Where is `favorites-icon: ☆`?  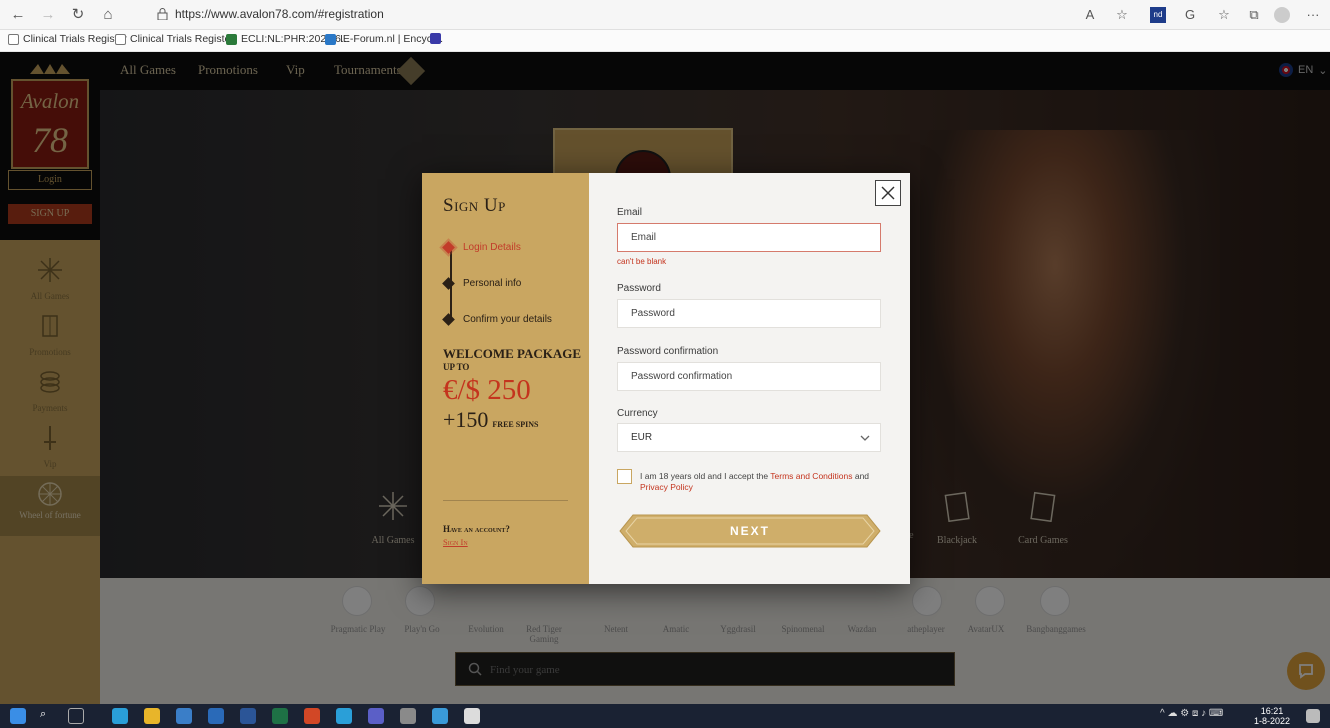
favorites-icon: ☆ is located at coordinates (1224, 15).